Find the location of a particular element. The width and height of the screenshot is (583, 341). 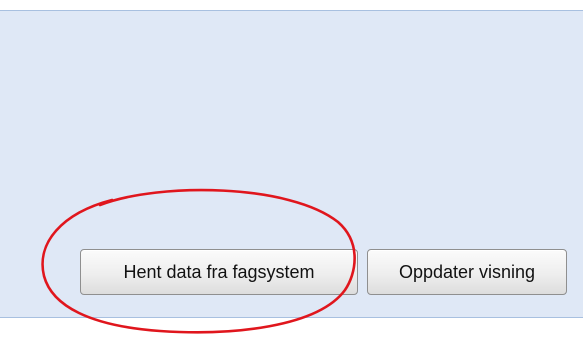

refresh-view-button: Oppdater visning is located at coordinates (467, 272).